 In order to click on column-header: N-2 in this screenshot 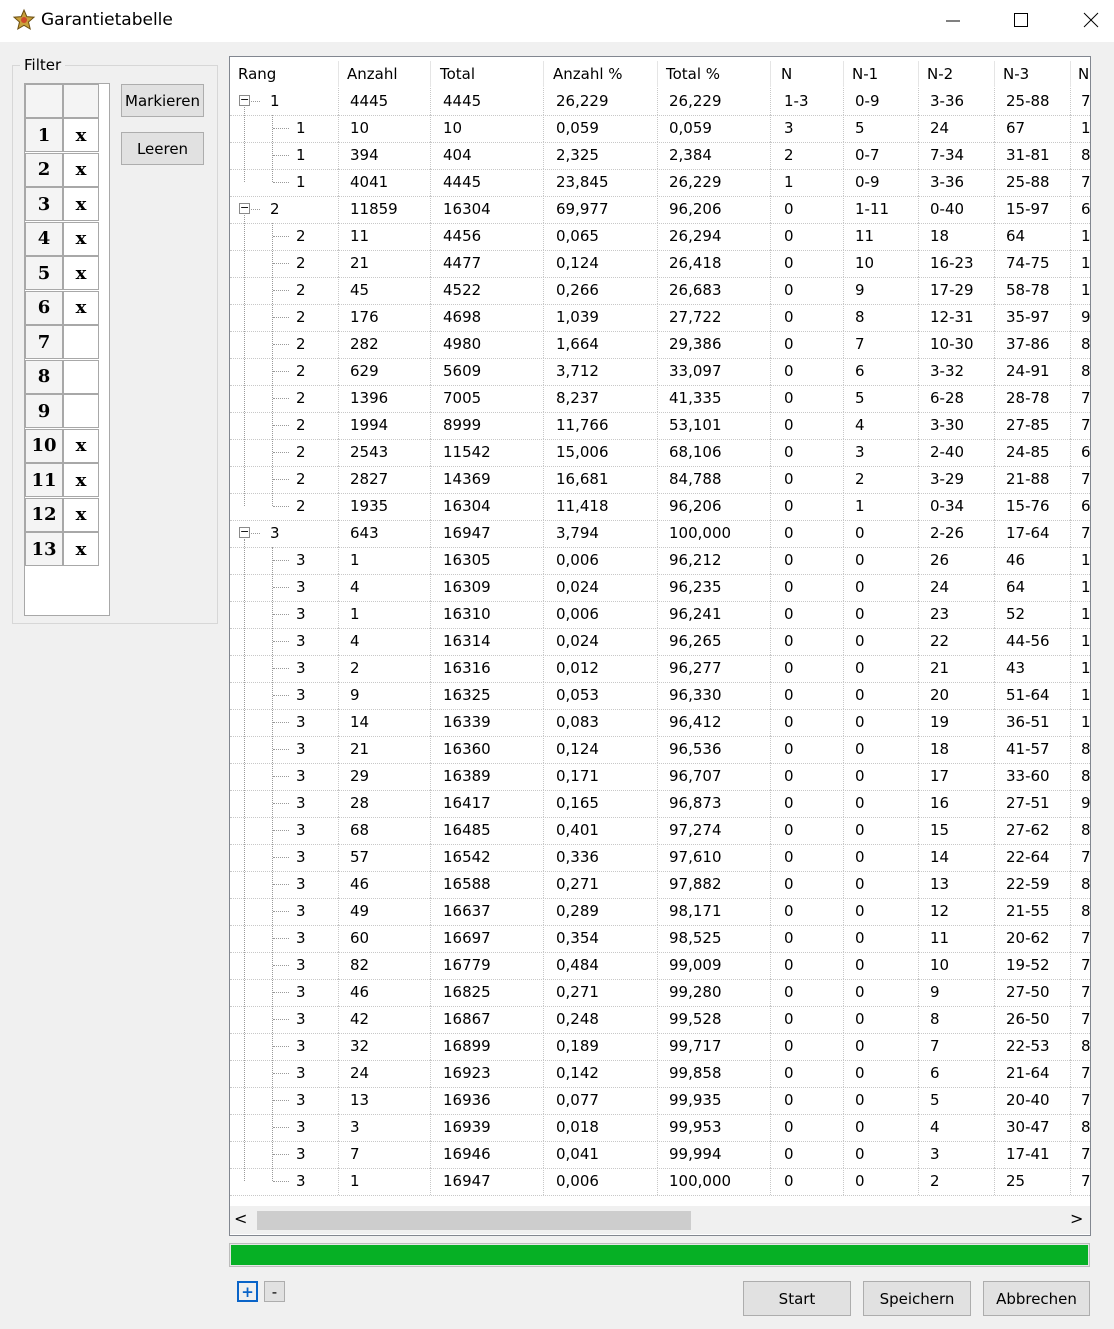, I will do `click(940, 74)`.